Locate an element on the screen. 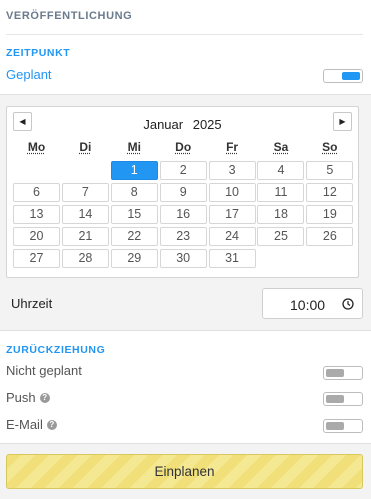  calendar-day: 19 is located at coordinates (330, 214).